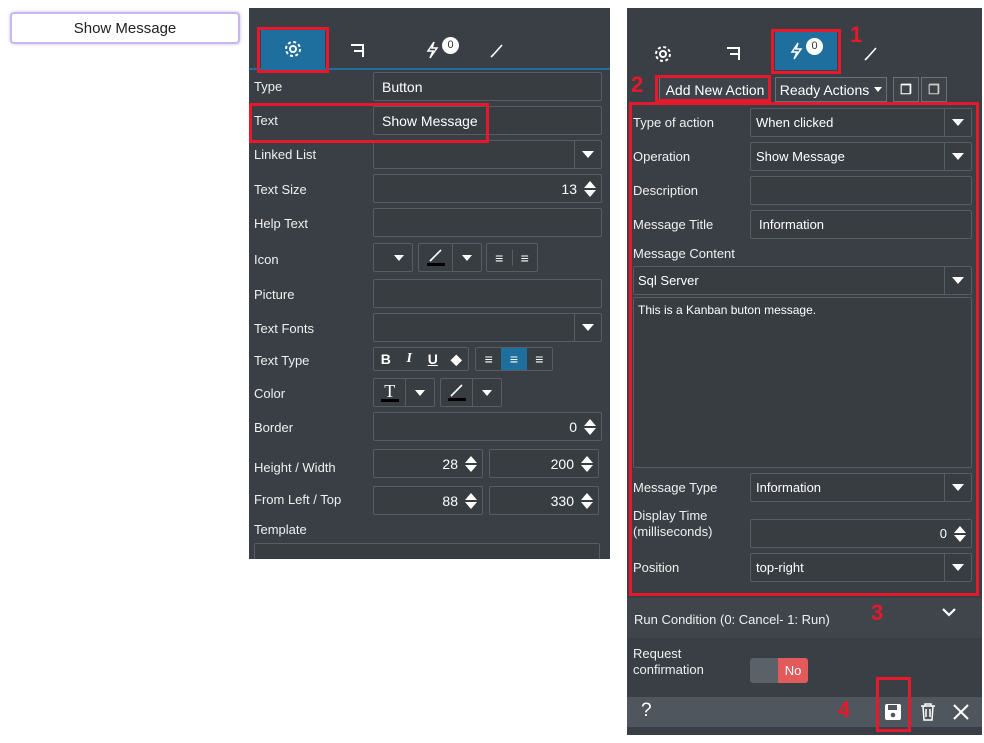 This screenshot has width=984, height=743. I want to click on width-stepper: 200, so click(544, 463).